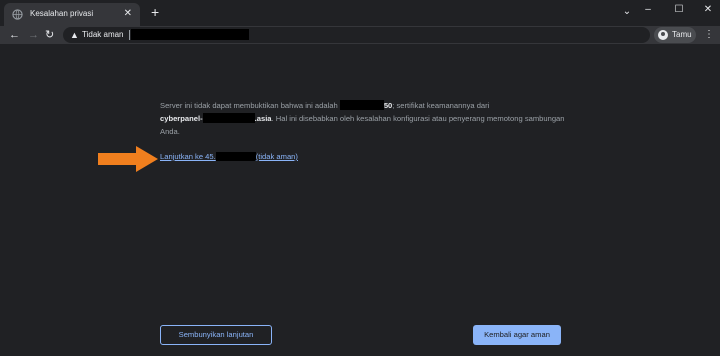  Describe the element at coordinates (128, 14) in the screenshot. I see `tab-close-icon: ✕` at that location.